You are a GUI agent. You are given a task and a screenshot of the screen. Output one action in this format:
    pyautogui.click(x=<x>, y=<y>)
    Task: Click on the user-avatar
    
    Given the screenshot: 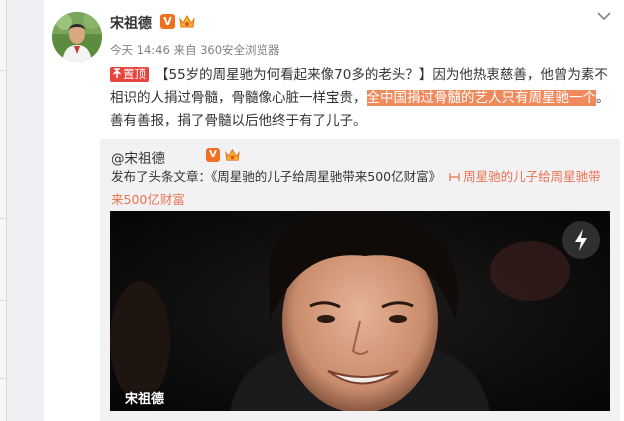 What is the action you would take?
    pyautogui.click(x=77, y=37)
    